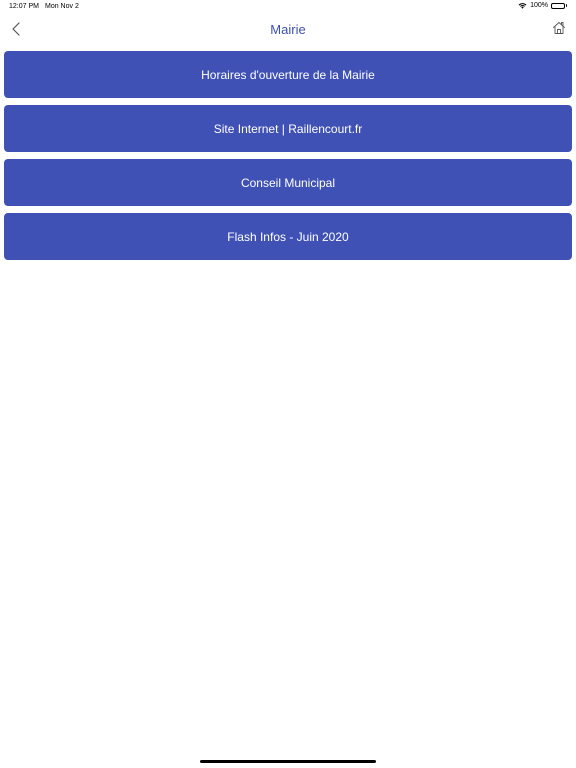 This screenshot has height=768, width=576. I want to click on nav-bar: Mairie, so click(288, 31).